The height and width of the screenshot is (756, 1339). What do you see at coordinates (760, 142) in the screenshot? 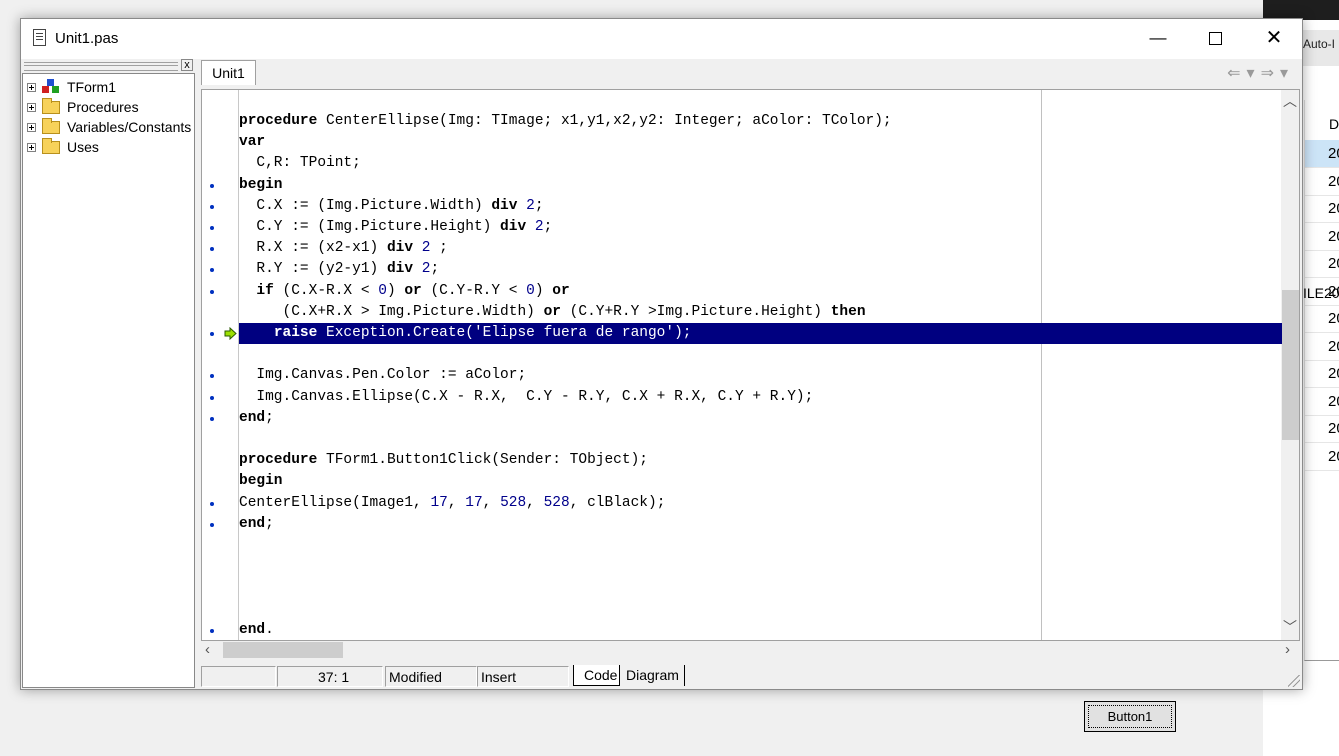
I see `code-line: var` at bounding box center [760, 142].